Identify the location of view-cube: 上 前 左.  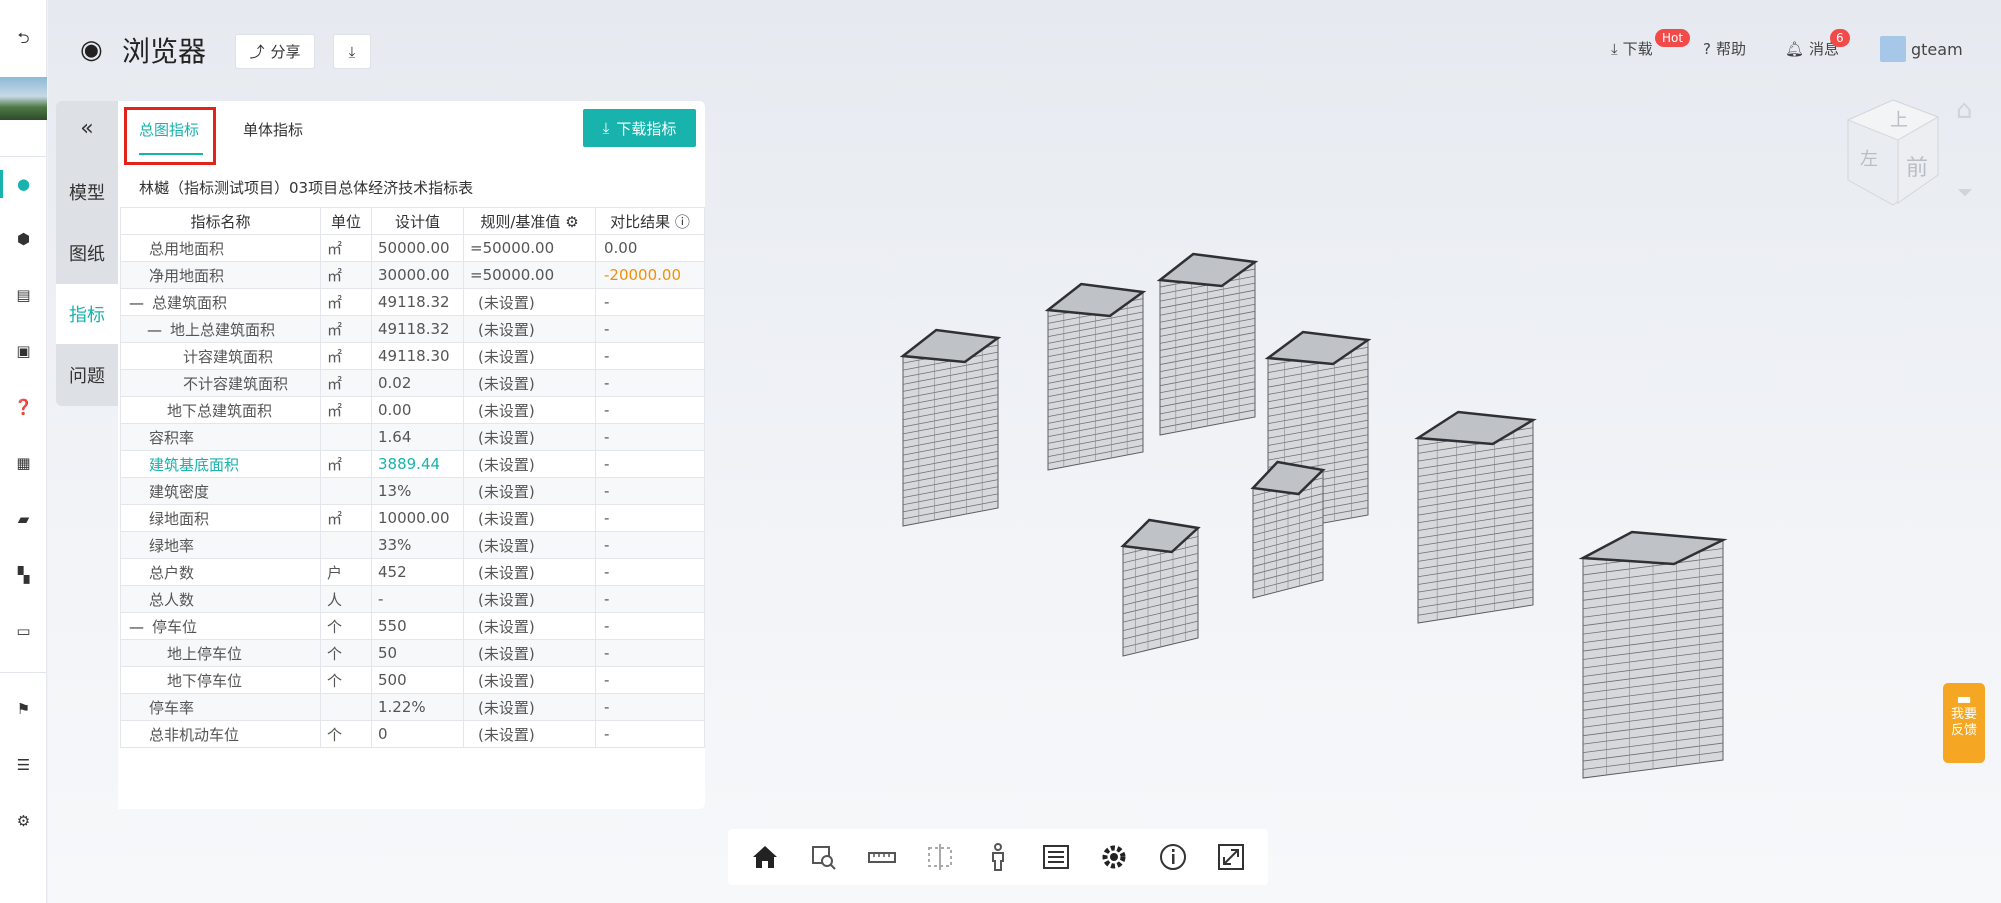
(1893, 154).